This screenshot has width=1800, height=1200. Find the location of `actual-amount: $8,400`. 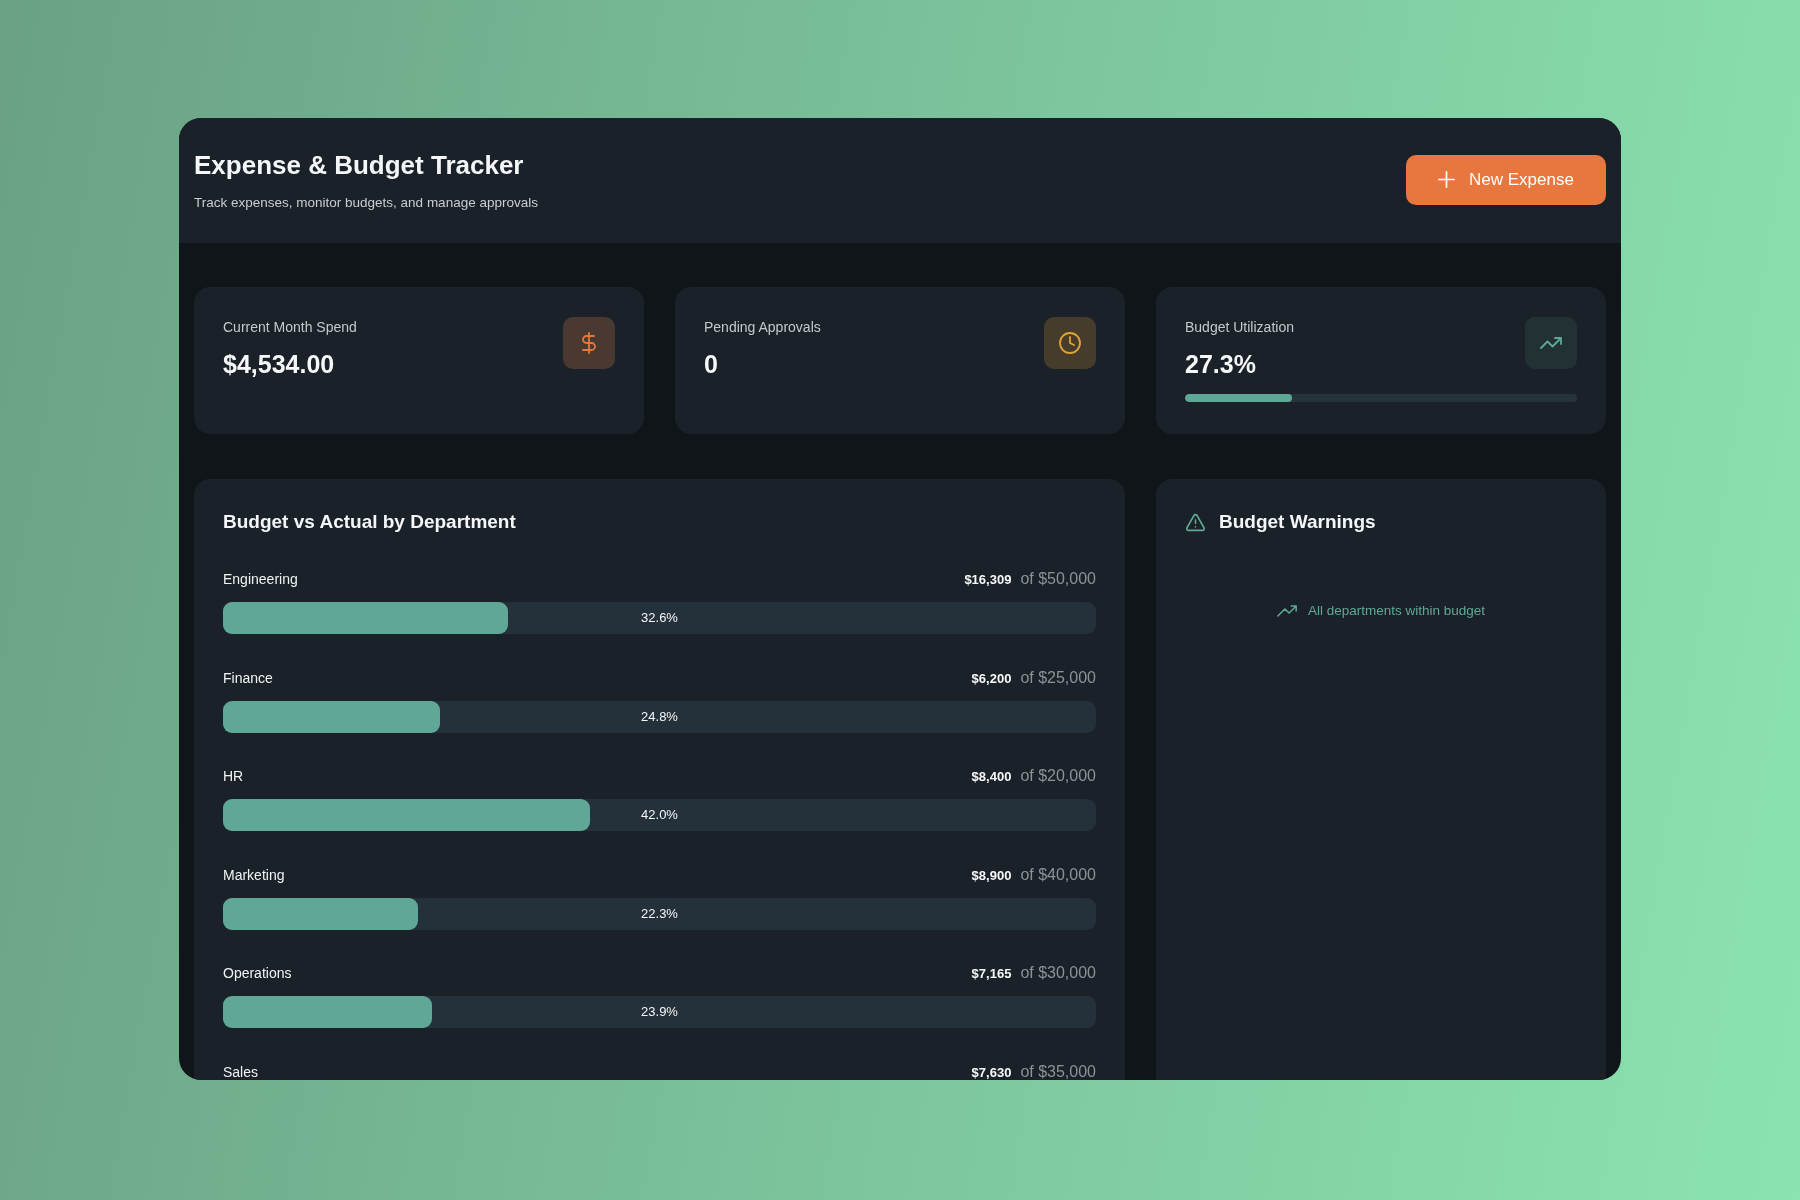

actual-amount: $8,400 is located at coordinates (991, 777).